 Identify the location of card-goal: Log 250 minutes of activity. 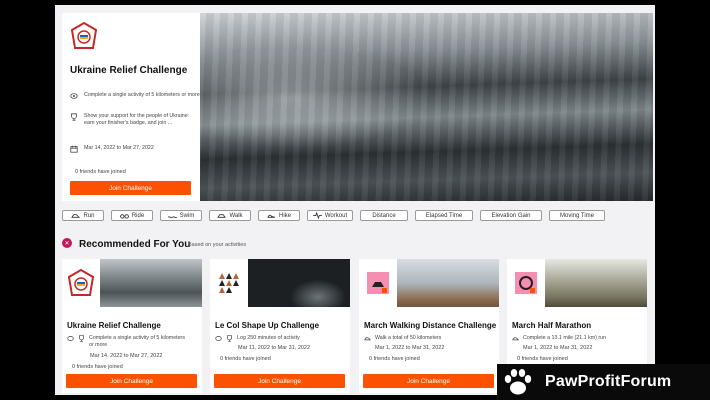
(274, 338).